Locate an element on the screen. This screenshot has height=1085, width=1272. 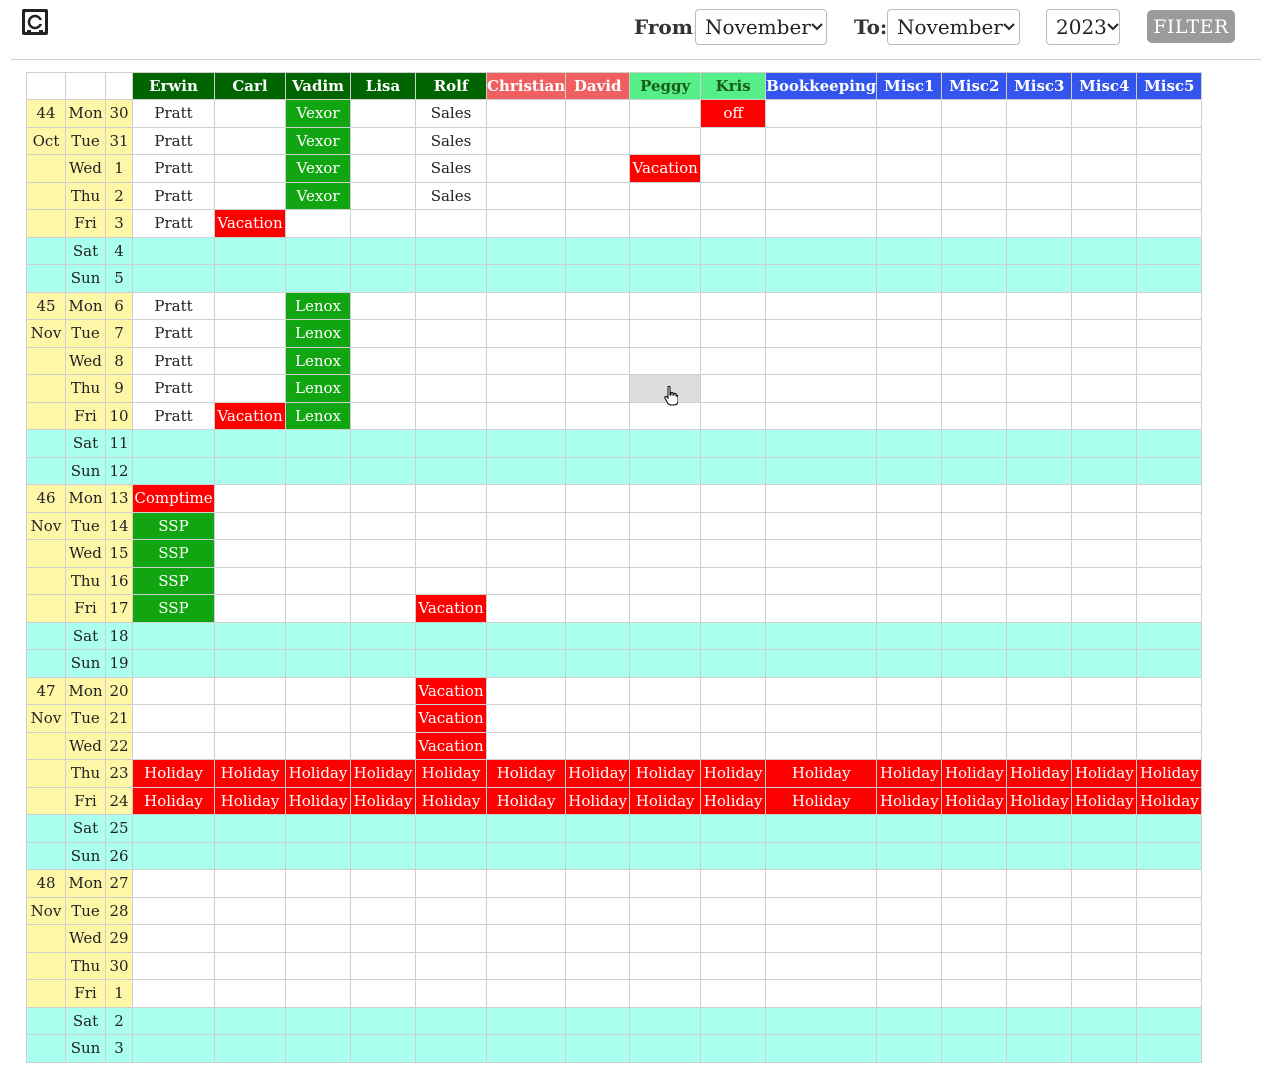
schedule-cell: SSP is located at coordinates (173, 608).